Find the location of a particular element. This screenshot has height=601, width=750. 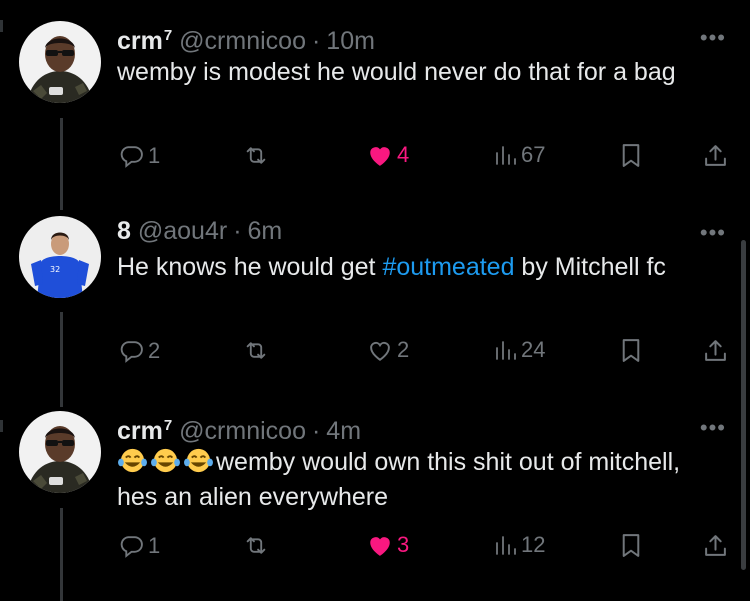

reply-count: 2 is located at coordinates (154, 350).